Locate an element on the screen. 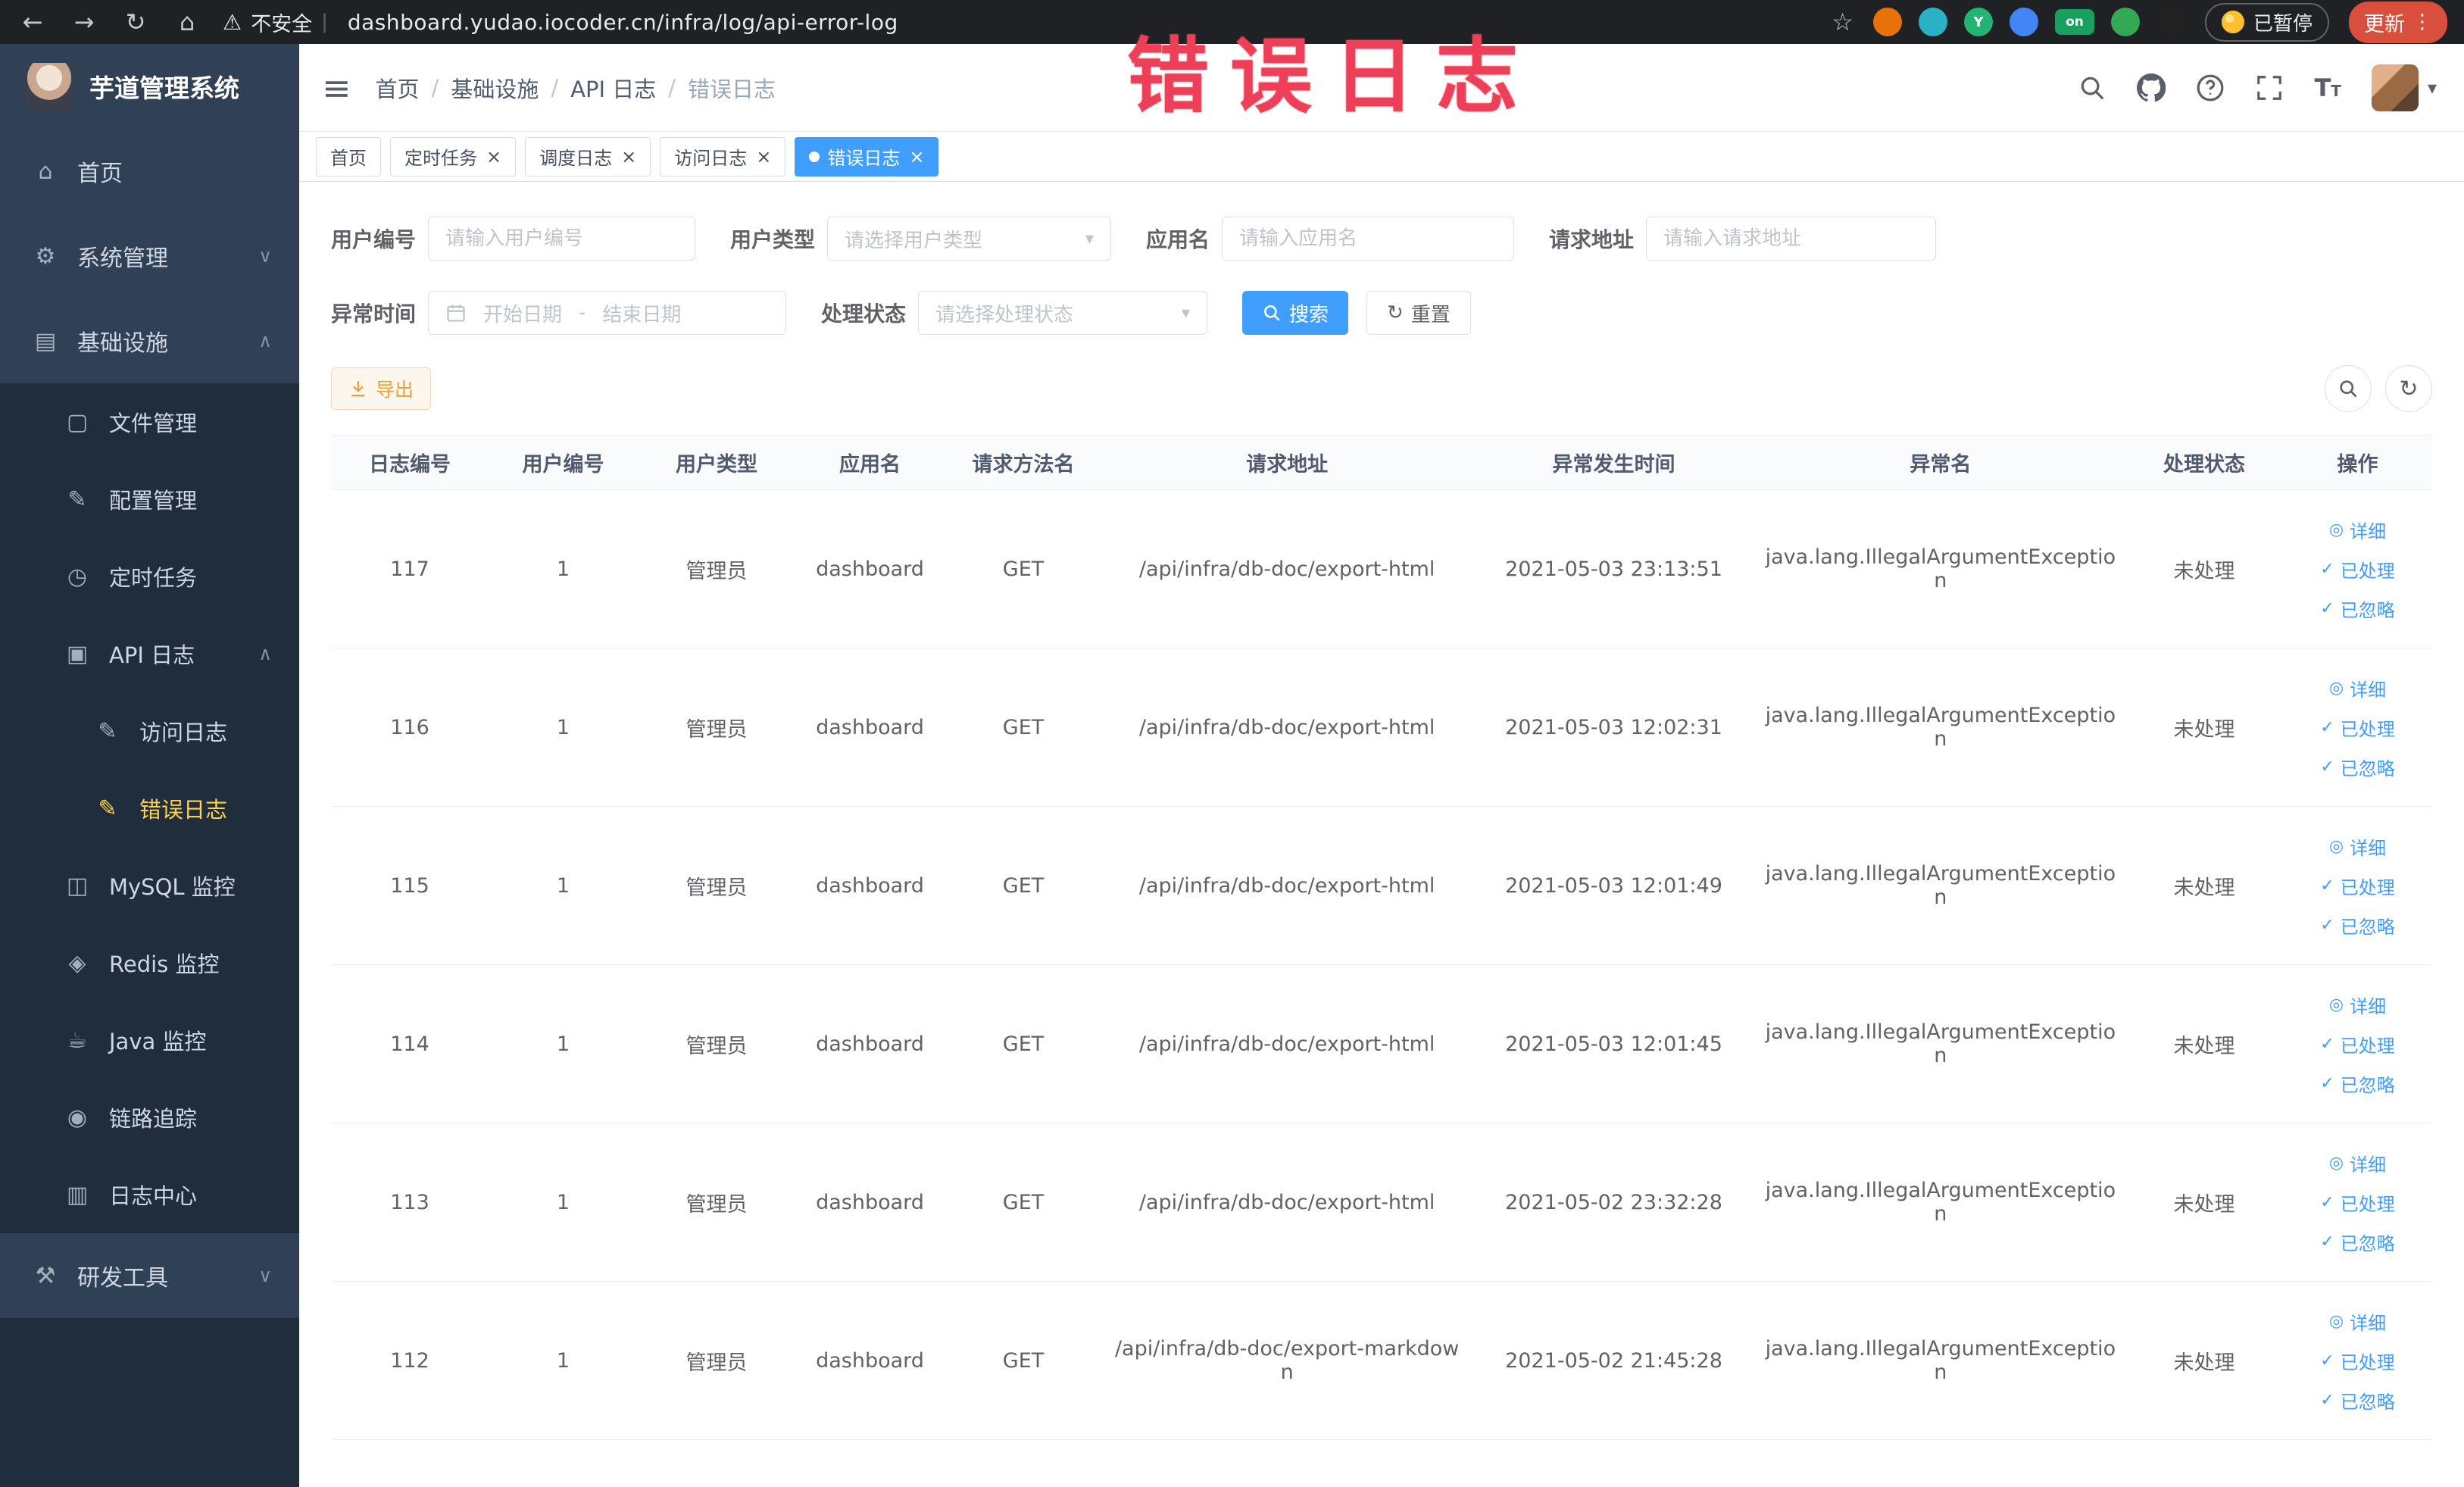 This screenshot has height=1487, width=2464. extension-blue-grid-icon is located at coordinates (2023, 22).